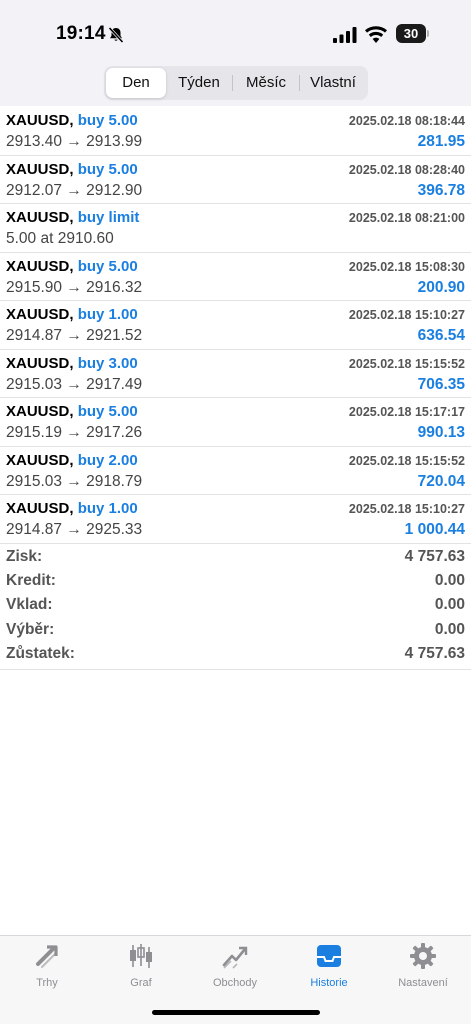 The width and height of the screenshot is (471, 1024). I want to click on deal-profit: 1 000.44, so click(434, 529).